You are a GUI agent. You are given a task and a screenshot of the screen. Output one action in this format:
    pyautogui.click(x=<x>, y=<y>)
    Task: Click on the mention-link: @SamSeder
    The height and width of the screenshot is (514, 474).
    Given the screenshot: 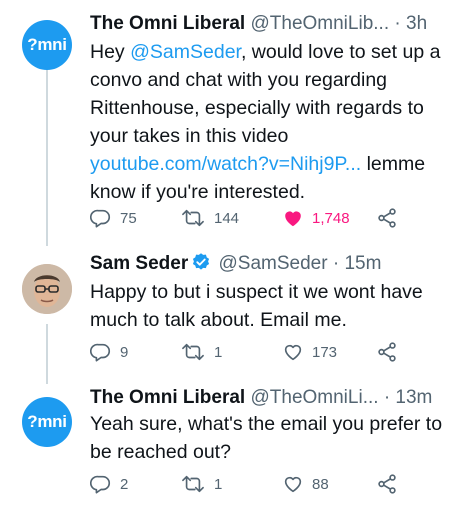 What is the action you would take?
    pyautogui.click(x=185, y=52)
    